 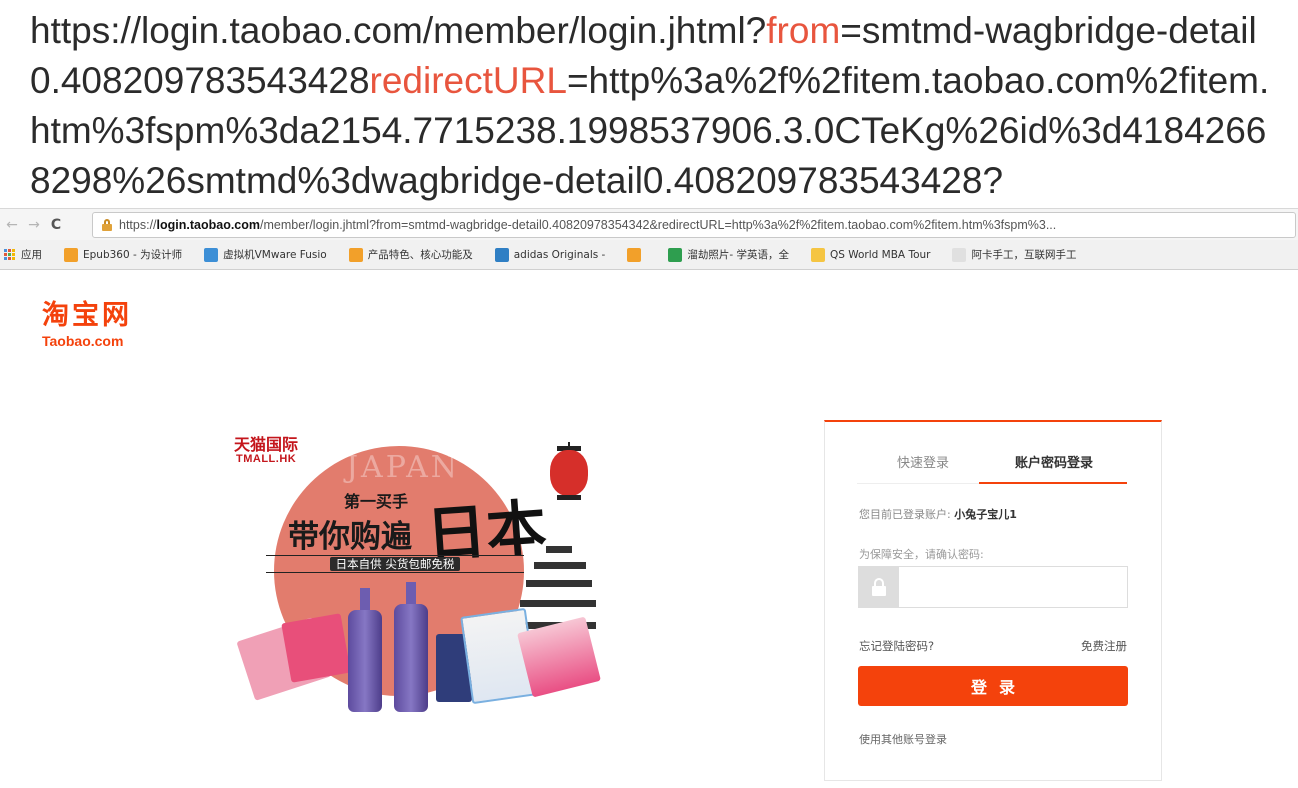 I want to click on login-tabs: 快速登录 账户密码登录, so click(x=992, y=459).